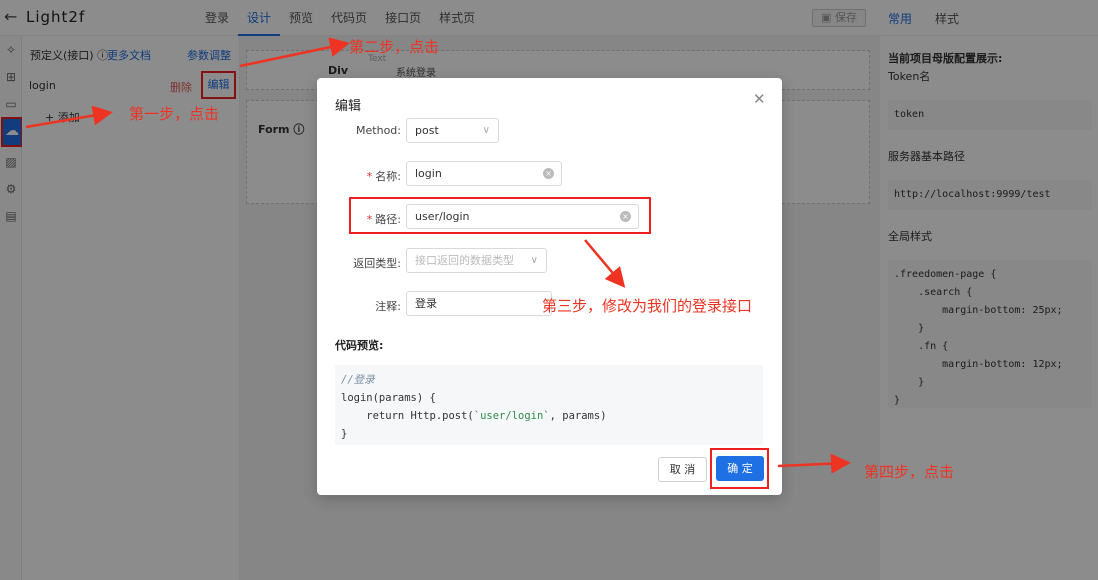  Describe the element at coordinates (294, 52) in the screenshot. I see `arrow-step2` at that location.